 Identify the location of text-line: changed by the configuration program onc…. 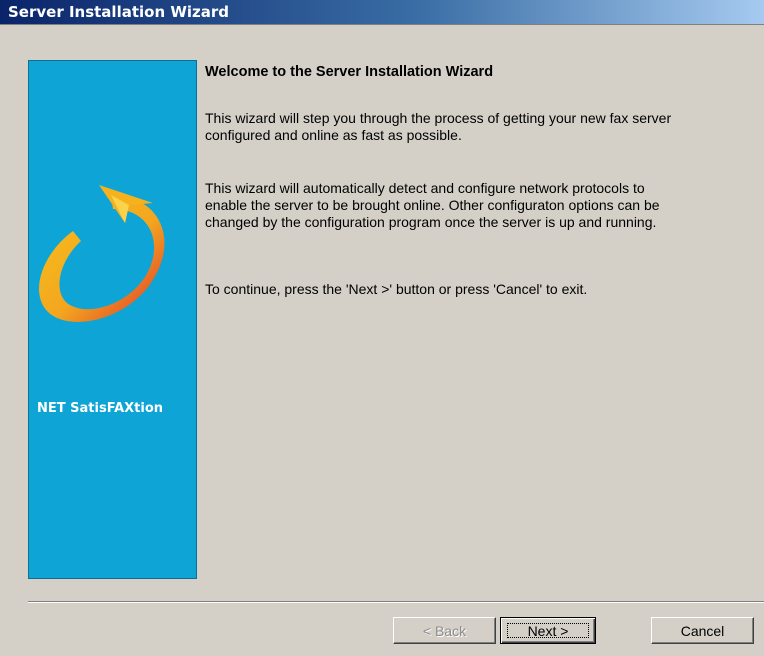
(431, 222).